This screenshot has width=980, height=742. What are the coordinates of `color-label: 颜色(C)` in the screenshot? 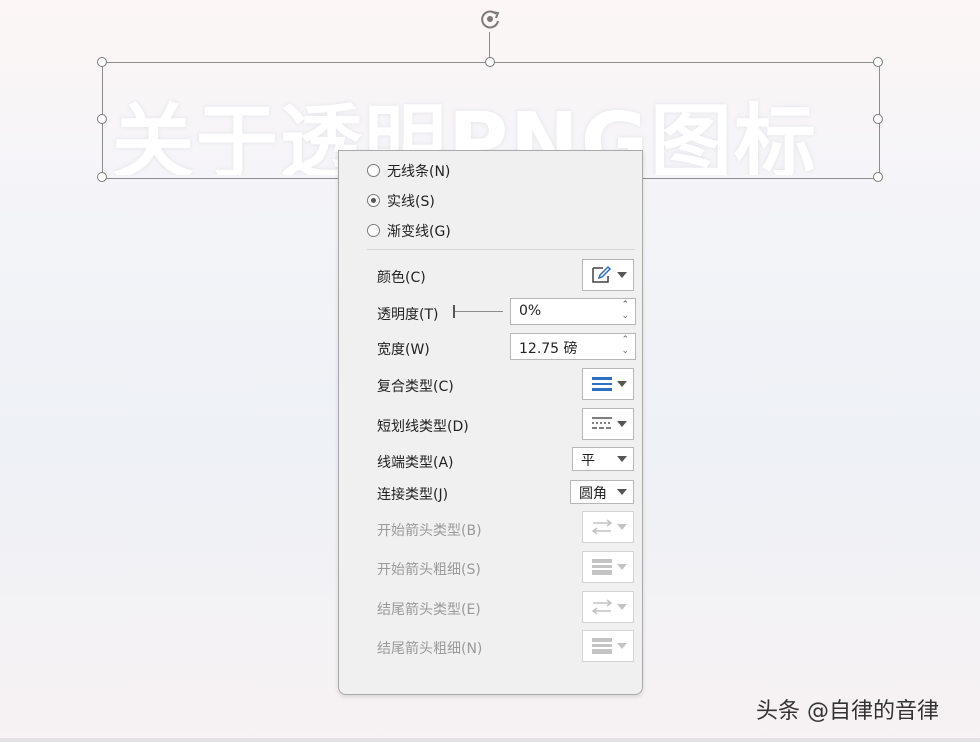 It's located at (401, 278).